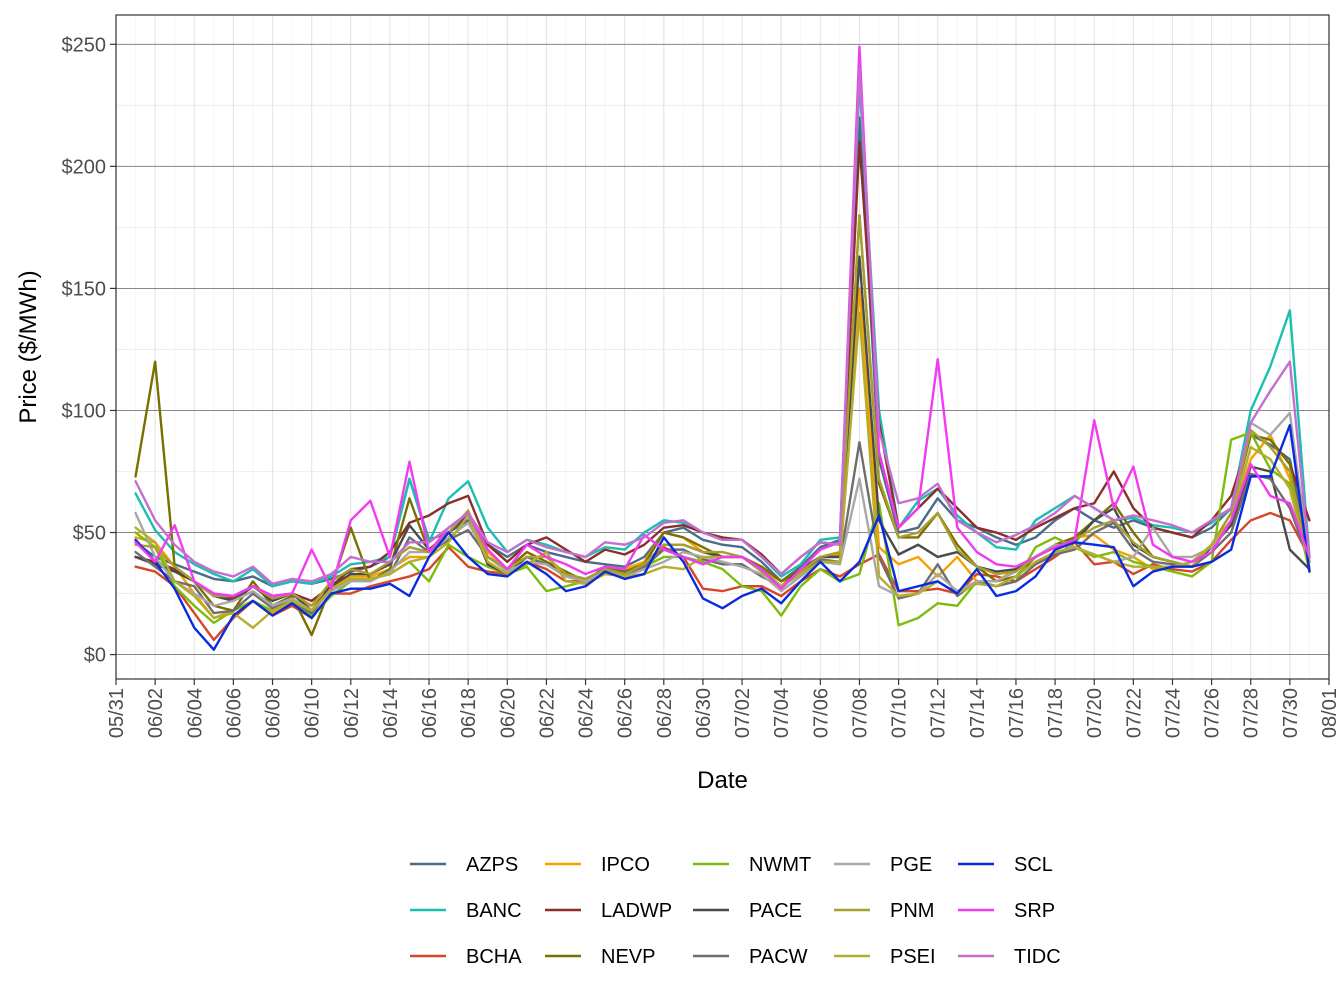 This screenshot has height=1008, width=1344. I want to click on x-tick-label: 06/20, so click(508, 713).